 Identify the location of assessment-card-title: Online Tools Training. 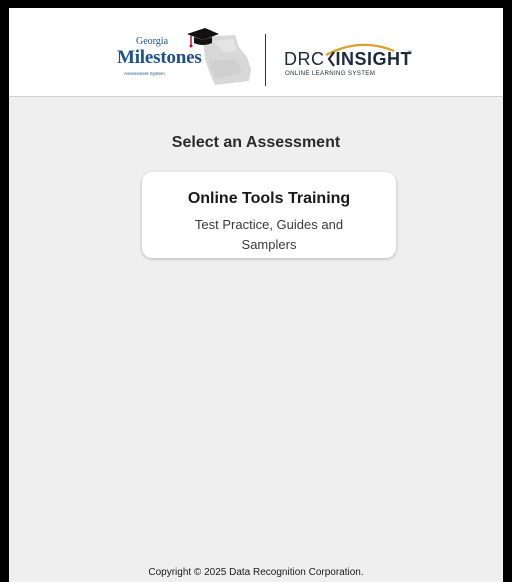
(269, 198).